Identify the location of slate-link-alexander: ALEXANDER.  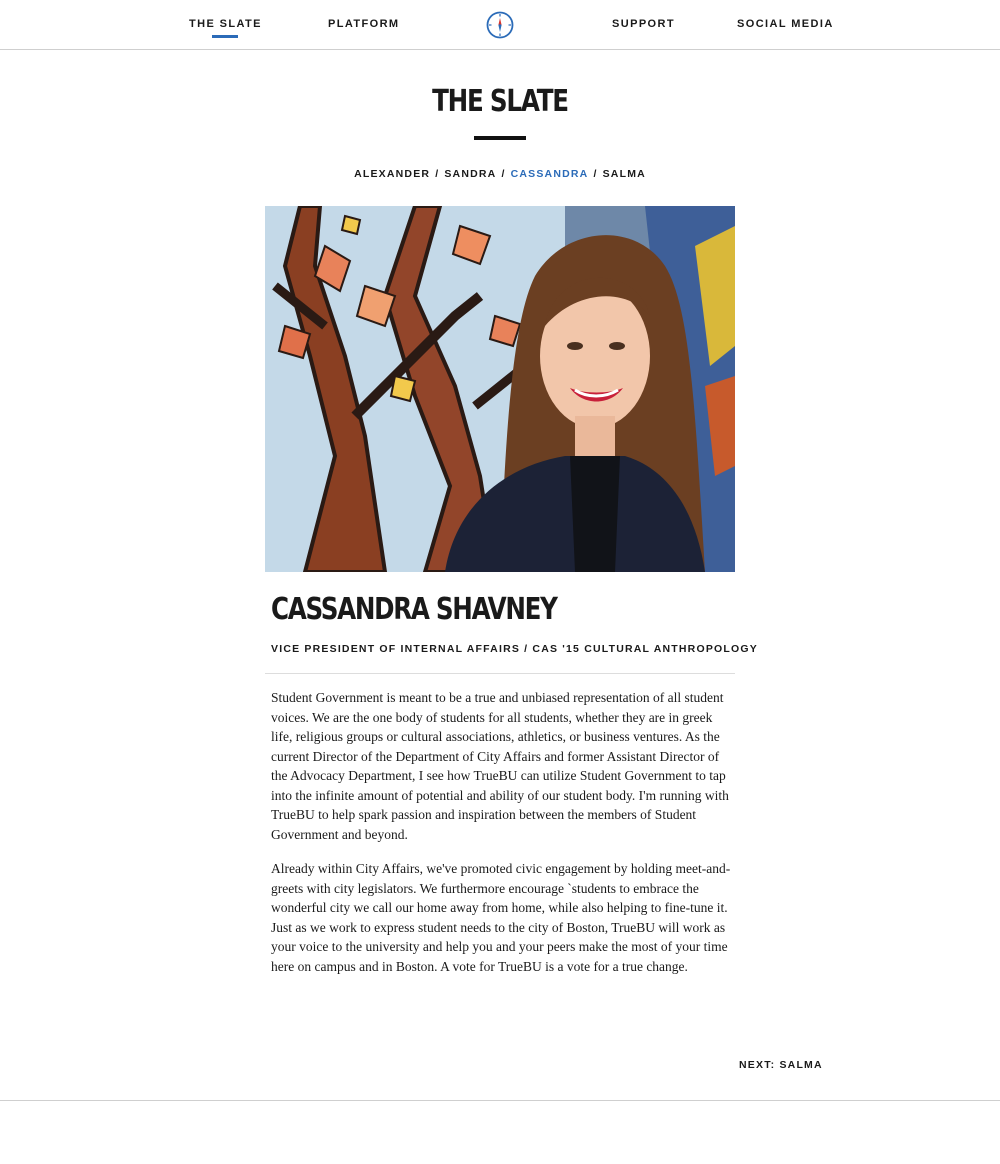
(392, 174).